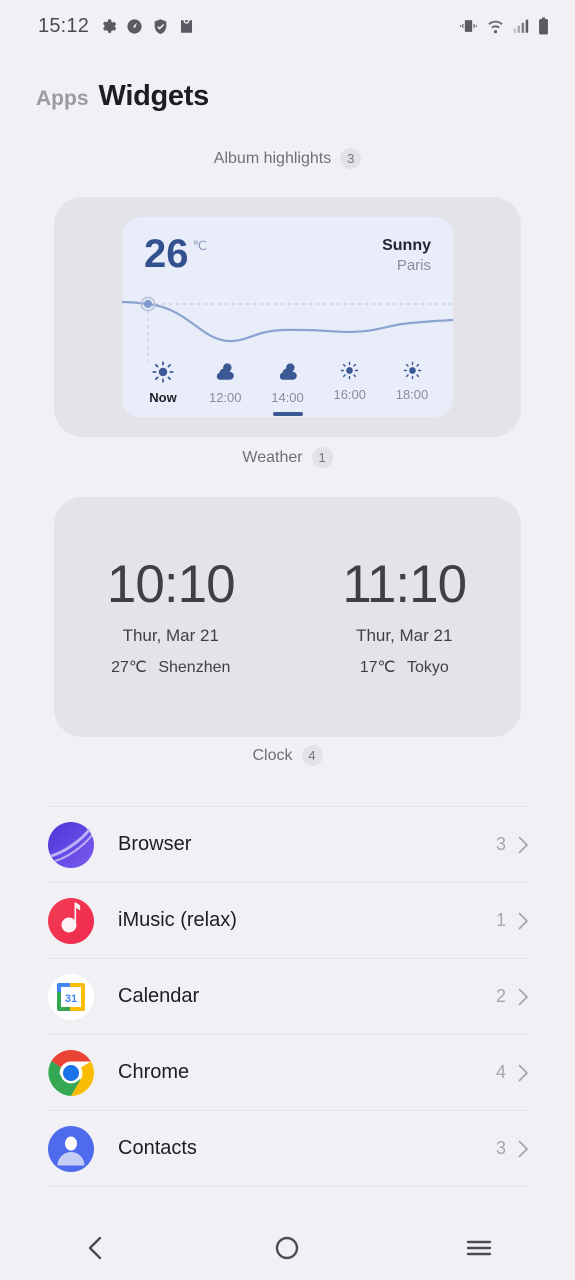 The height and width of the screenshot is (1280, 575). Describe the element at coordinates (406, 245) in the screenshot. I see `weather-condition: Sunny` at that location.